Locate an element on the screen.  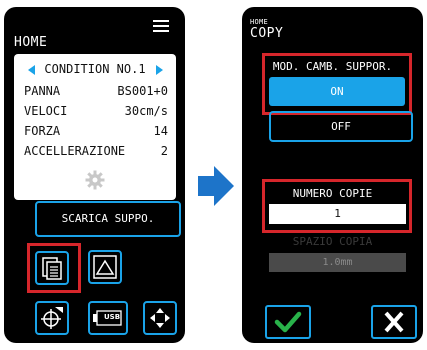
checkmark-icon is located at coordinates (288, 322).